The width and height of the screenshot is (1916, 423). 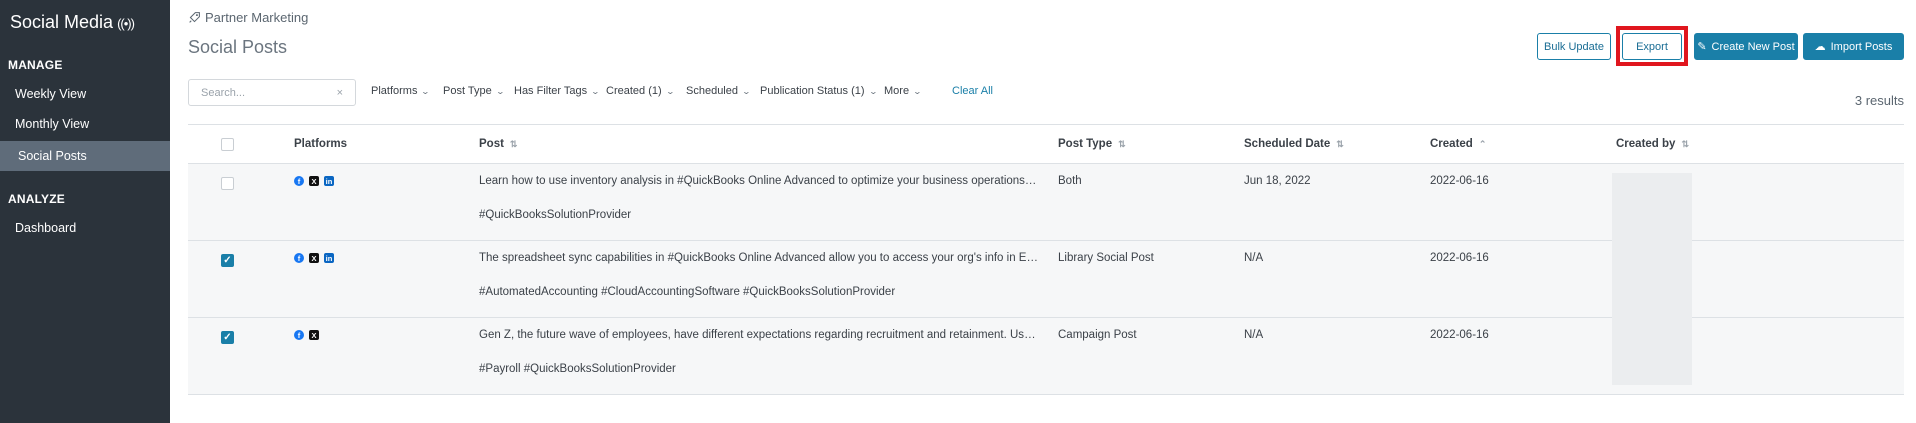 I want to click on post-type: Campaign Post, so click(x=1097, y=335).